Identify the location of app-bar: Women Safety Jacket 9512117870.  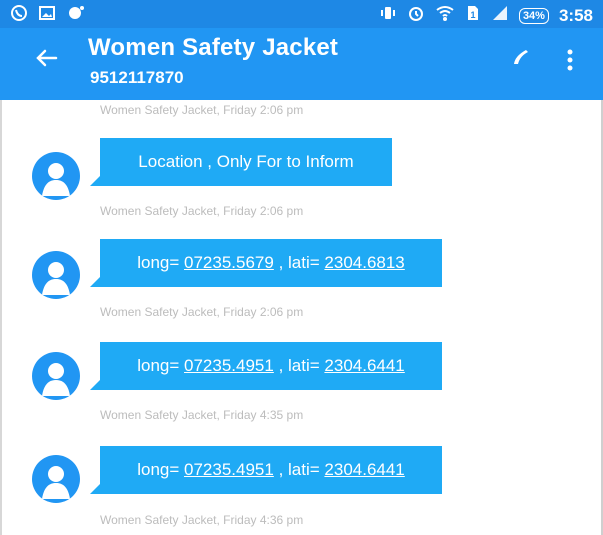
(301, 64).